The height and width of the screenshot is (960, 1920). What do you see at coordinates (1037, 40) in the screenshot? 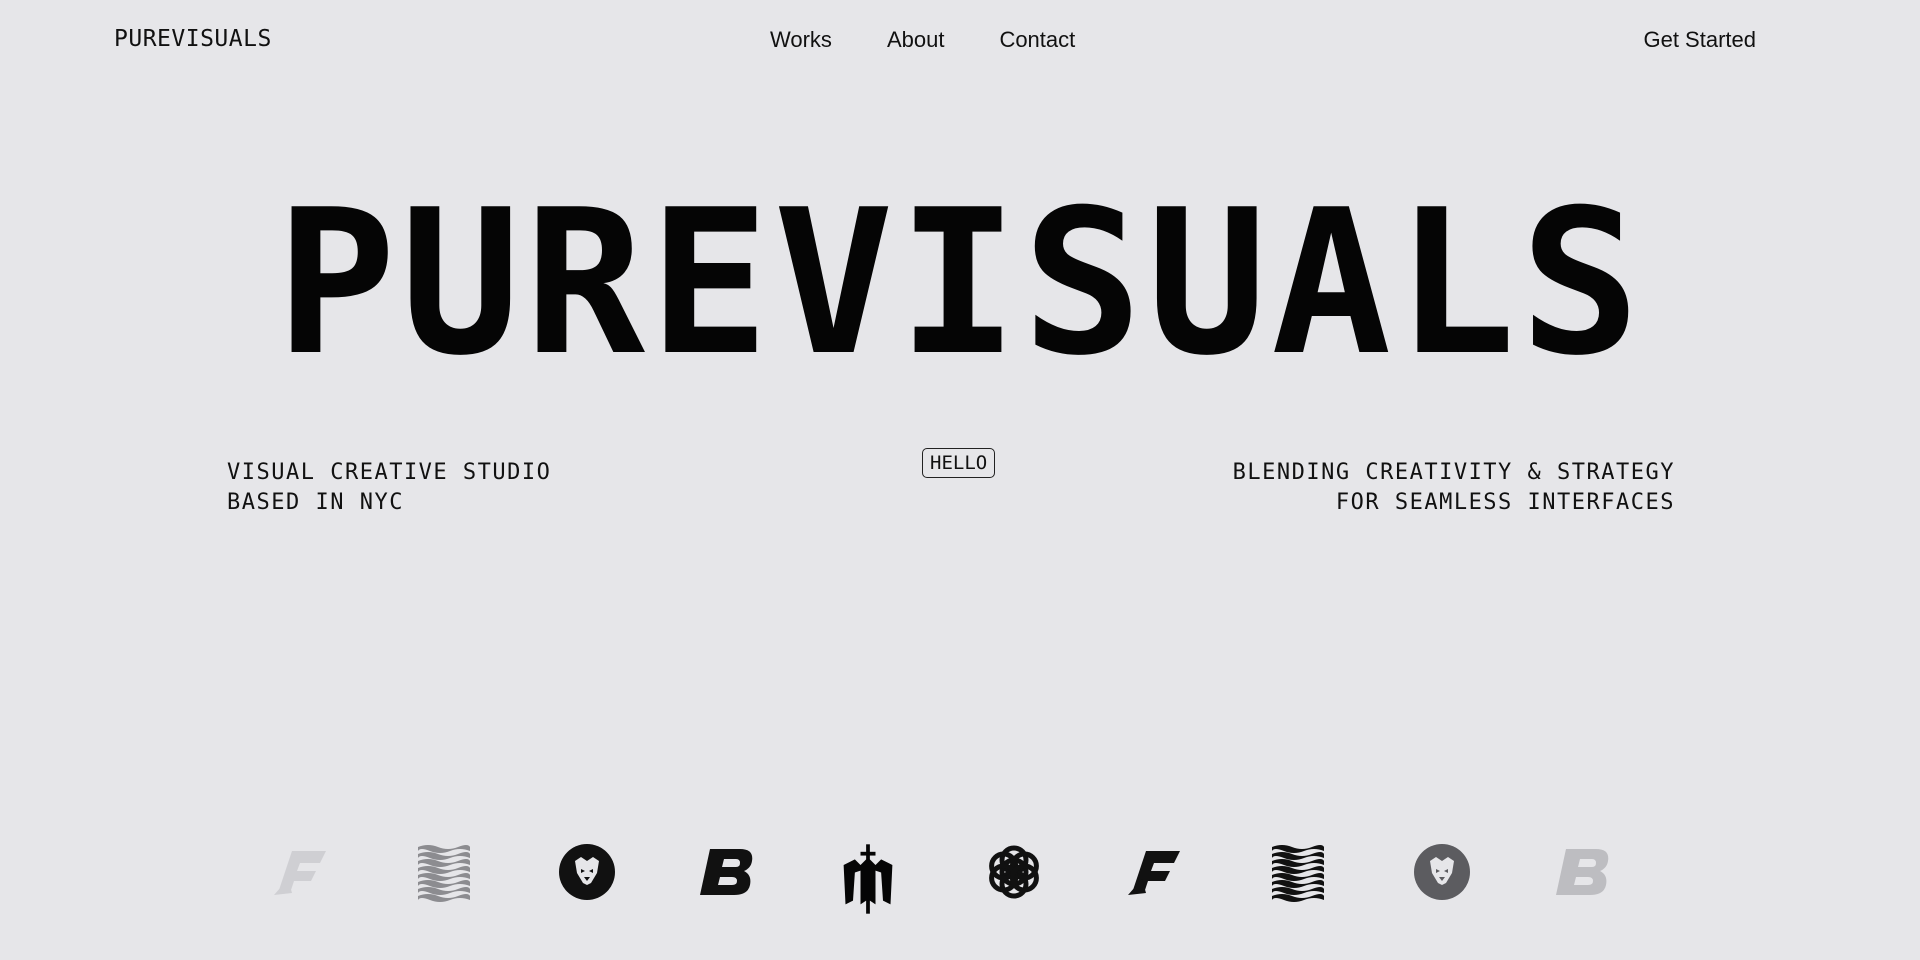
I see `nav-link-contact: Contact` at bounding box center [1037, 40].